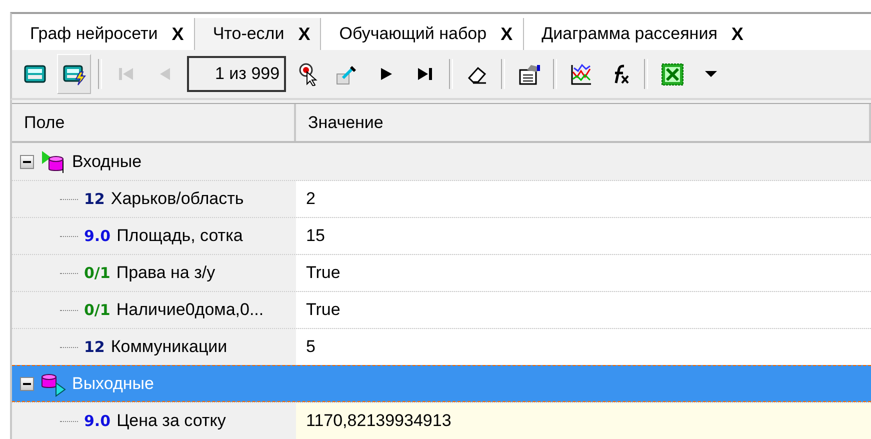 This screenshot has width=871, height=439. I want to click on field-value: 2, so click(583, 199).